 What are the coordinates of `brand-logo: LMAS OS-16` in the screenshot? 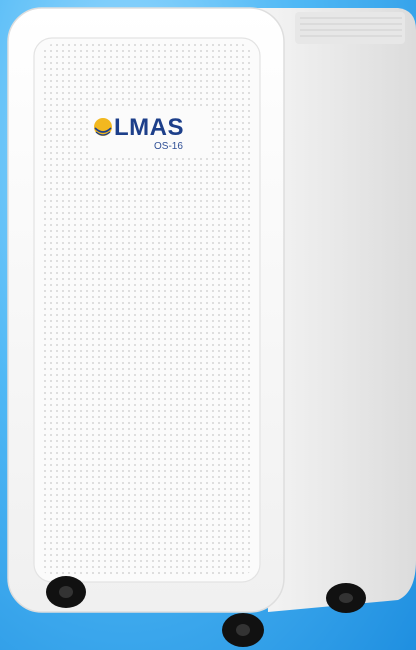 It's located at (156, 139).